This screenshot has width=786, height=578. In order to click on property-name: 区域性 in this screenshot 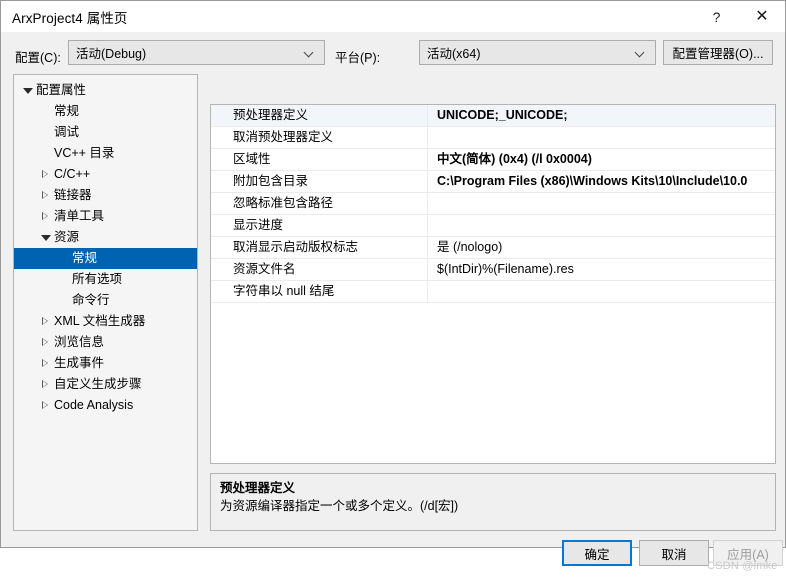, I will do `click(319, 159)`.